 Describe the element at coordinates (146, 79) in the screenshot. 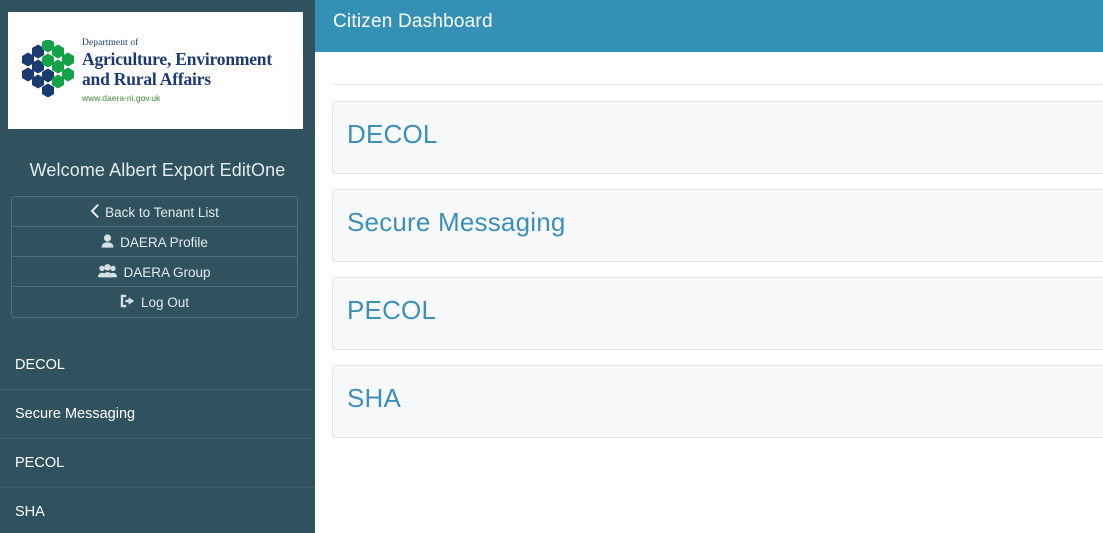

I see `logo-title-line-2: and Rural Affairs` at that location.